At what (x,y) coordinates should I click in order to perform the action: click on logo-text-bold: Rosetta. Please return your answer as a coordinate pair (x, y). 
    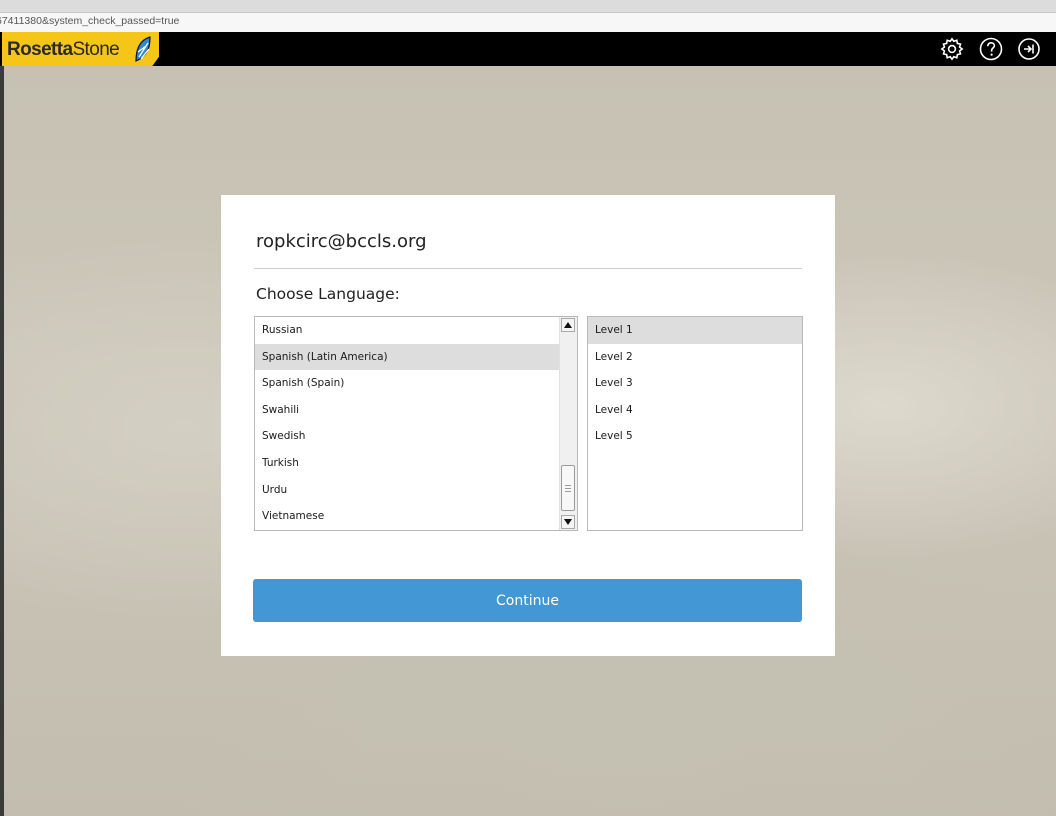
    Looking at the image, I should click on (40, 49).